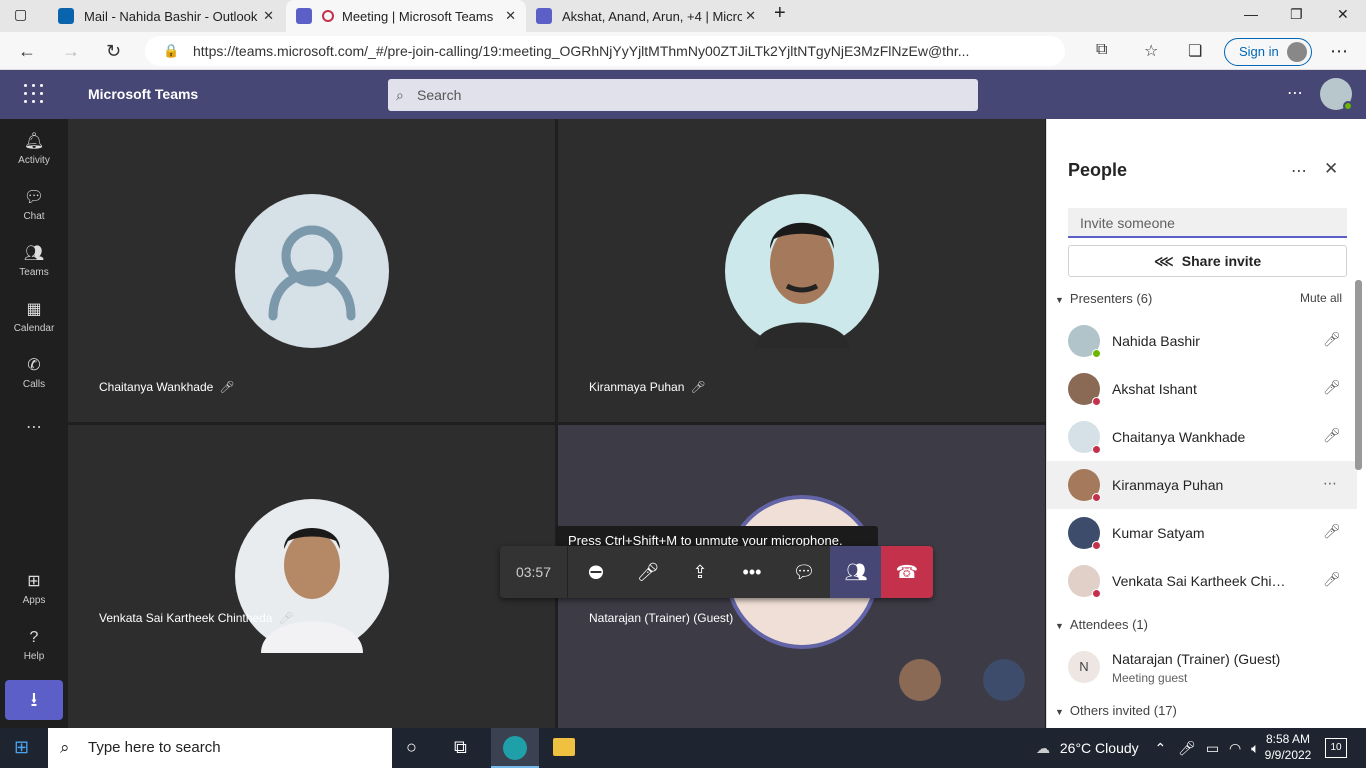  Describe the element at coordinates (661, 618) in the screenshot. I see `participant-name: Natarajan (Trainer) (Guest)` at that location.